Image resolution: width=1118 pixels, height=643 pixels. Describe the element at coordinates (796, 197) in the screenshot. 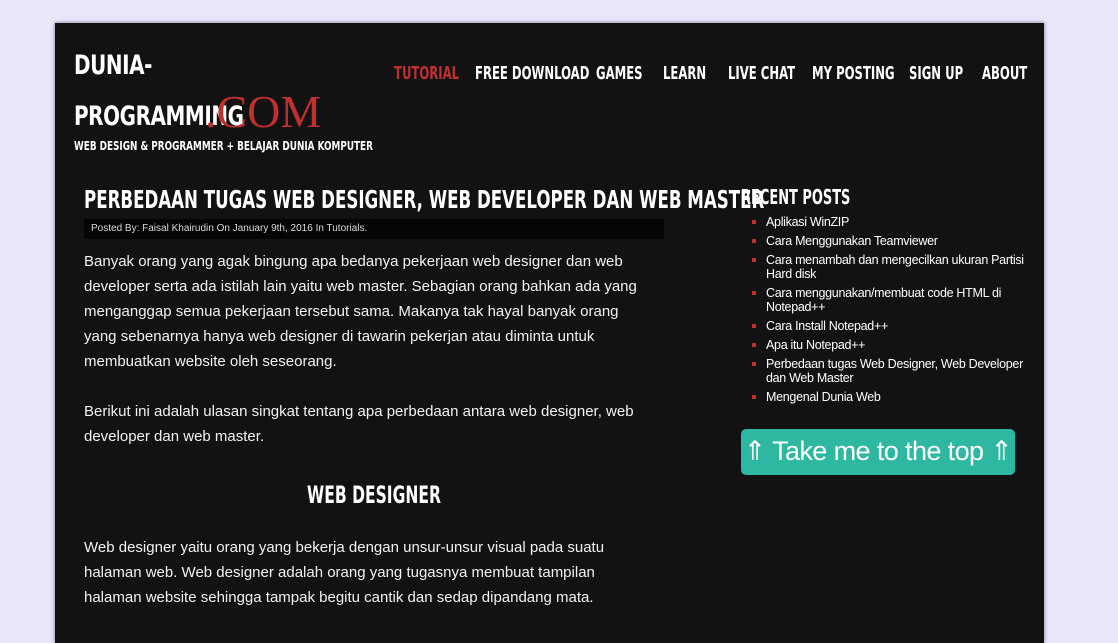

I see `sidebar-title: RECENT POSTS` at that location.